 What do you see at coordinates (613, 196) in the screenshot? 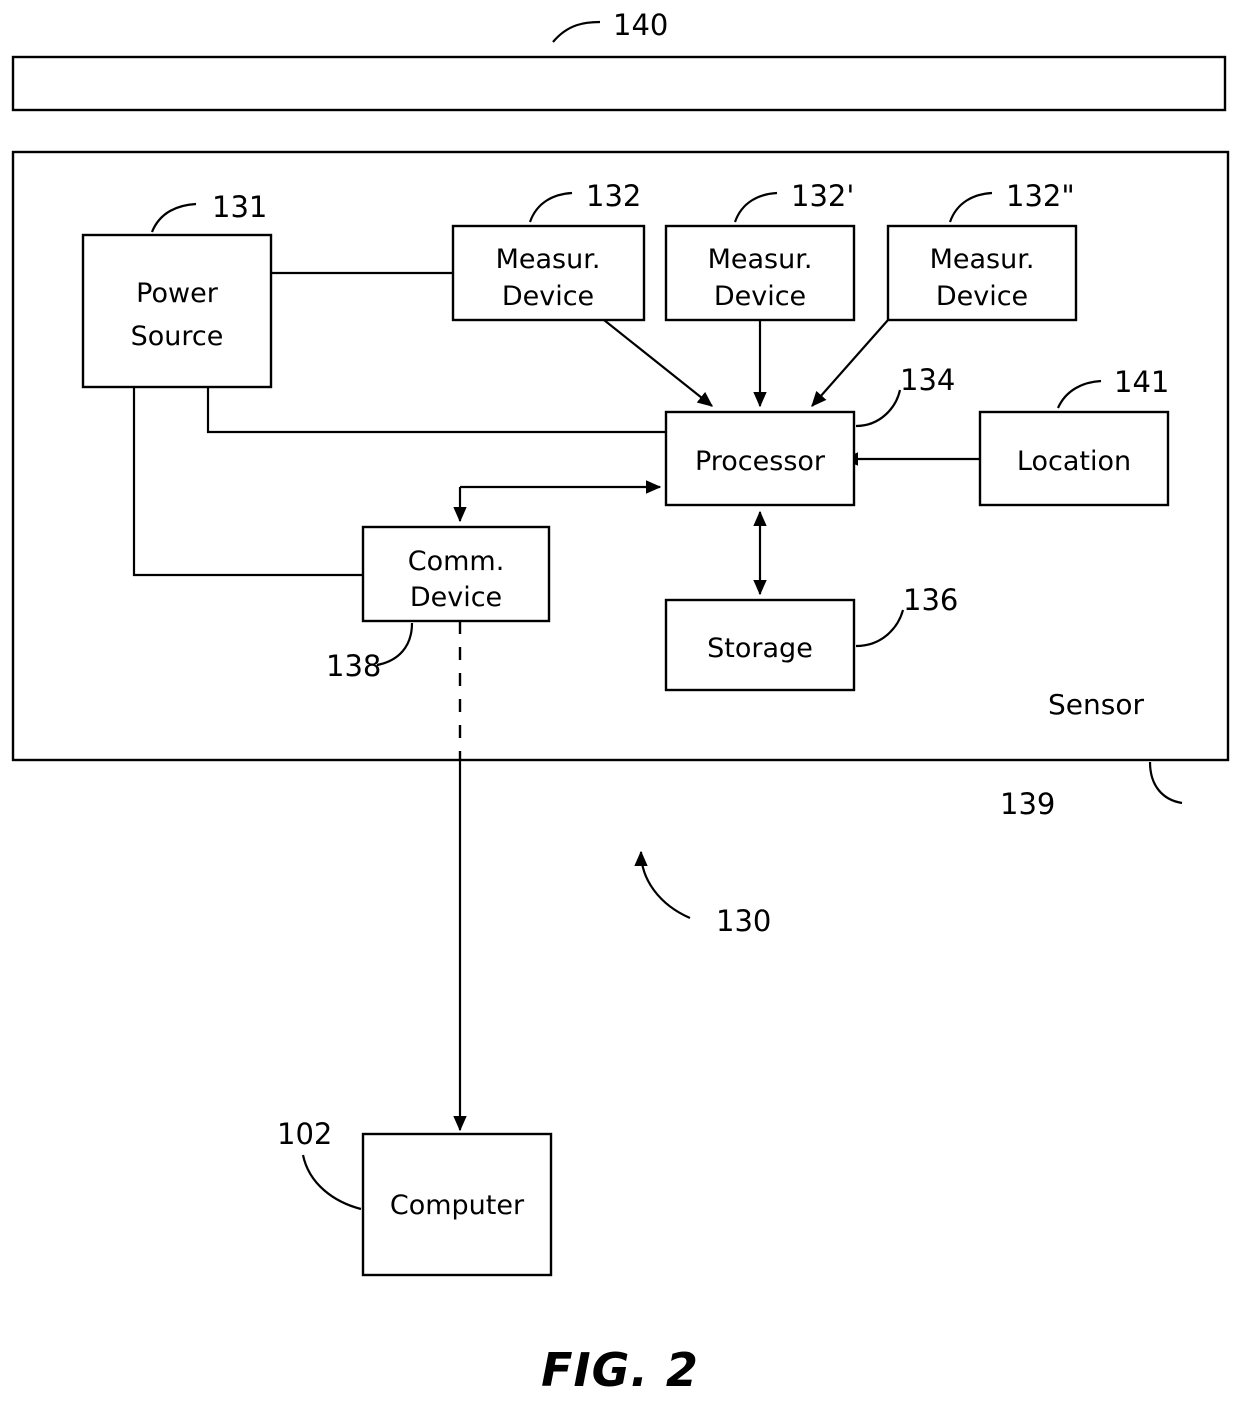
I see `ref-label-132: 132` at bounding box center [613, 196].